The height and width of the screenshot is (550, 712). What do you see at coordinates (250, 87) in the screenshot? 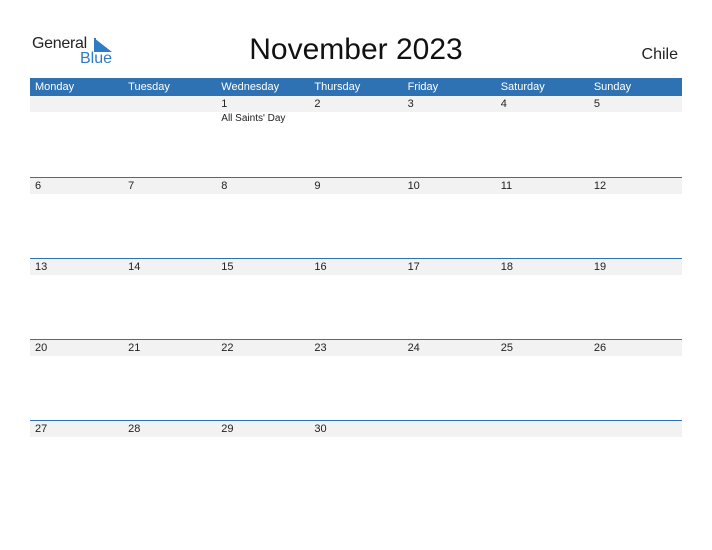
I see `weekday-wednesday: Wednesday` at bounding box center [250, 87].